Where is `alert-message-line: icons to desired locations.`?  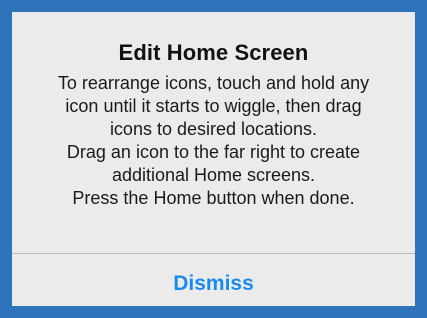
alert-message-line: icons to desired locations. is located at coordinates (213, 129).